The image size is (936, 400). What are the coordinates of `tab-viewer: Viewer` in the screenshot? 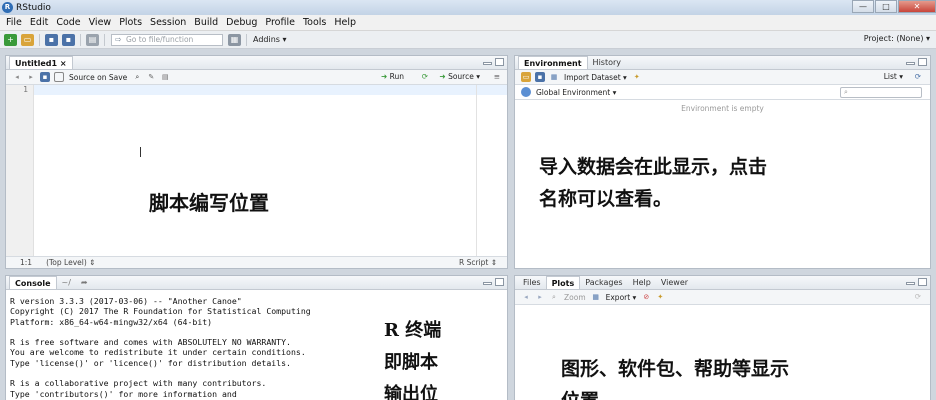 It's located at (674, 282).